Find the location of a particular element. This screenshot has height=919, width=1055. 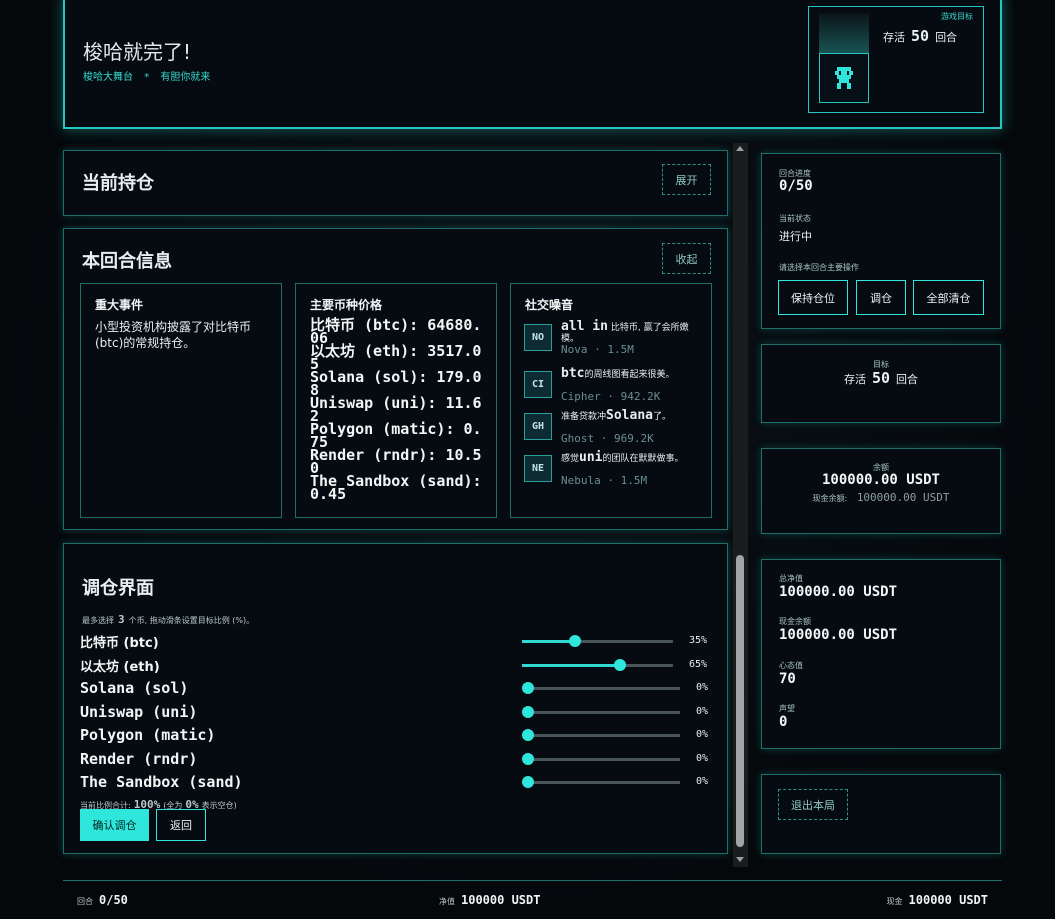

post-tail: 的团队在默默做事。 is located at coordinates (643, 459).